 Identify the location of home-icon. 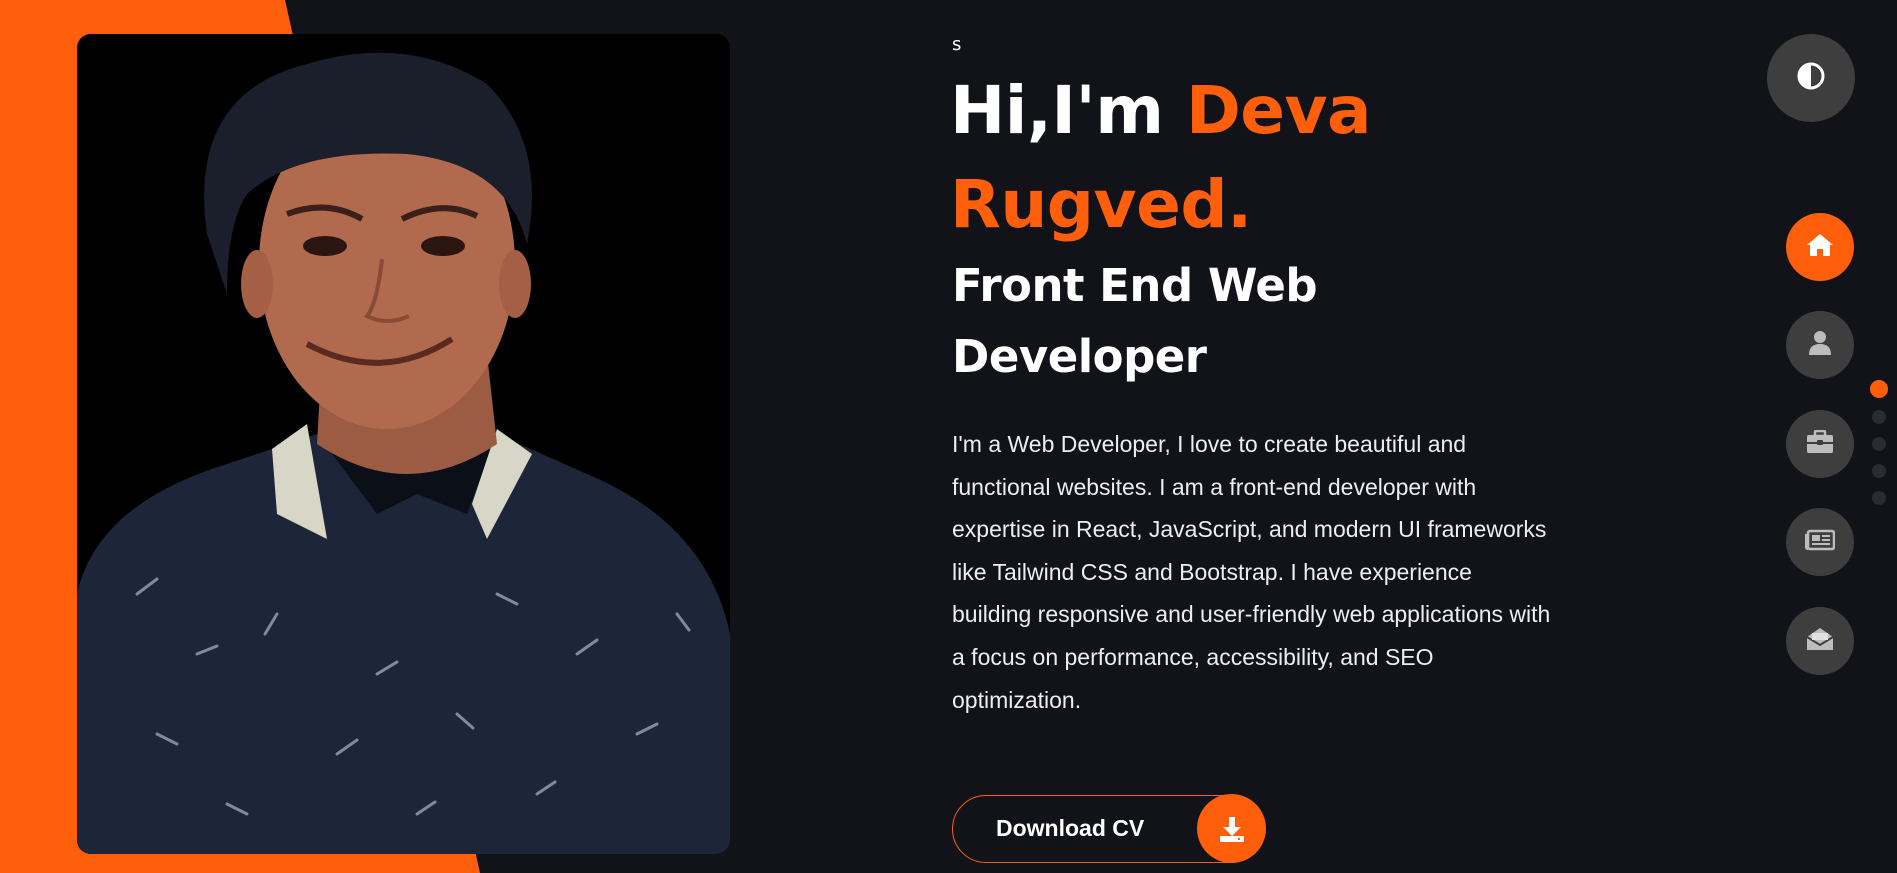
(1820, 247).